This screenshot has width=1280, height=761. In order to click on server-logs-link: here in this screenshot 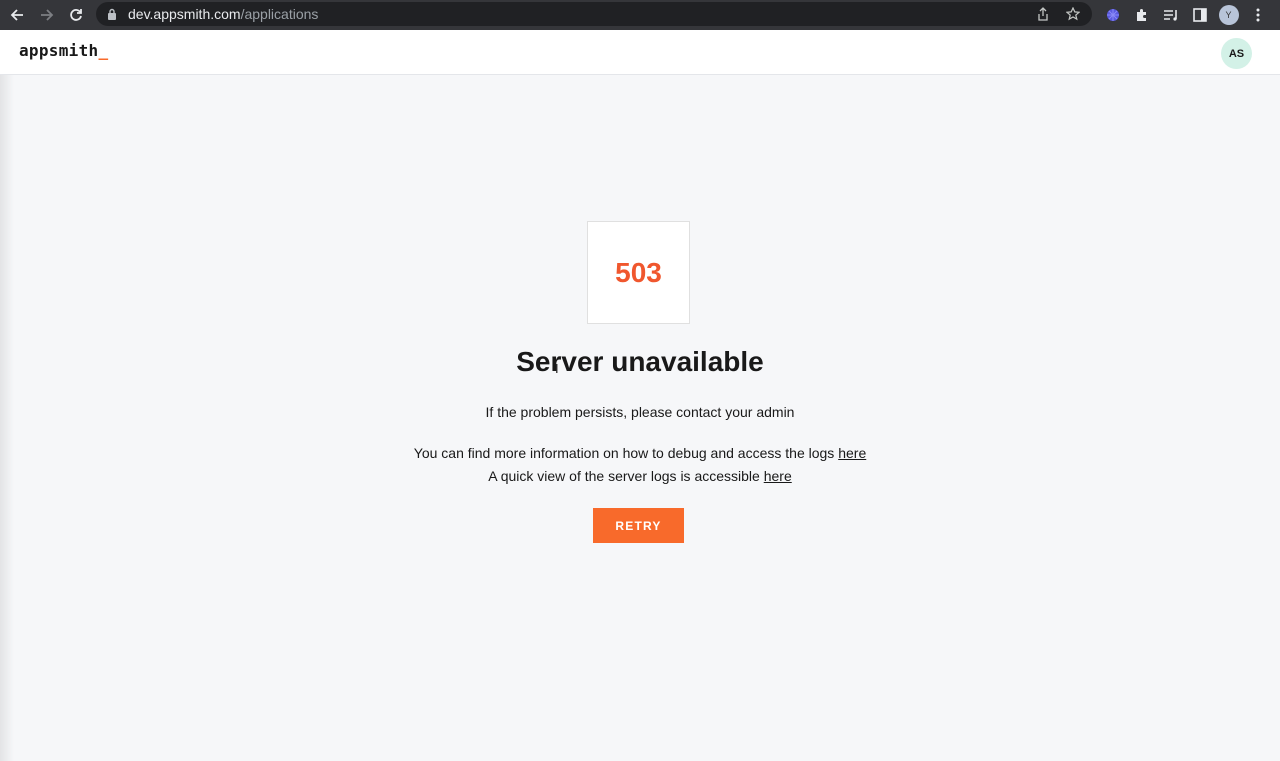, I will do `click(778, 476)`.